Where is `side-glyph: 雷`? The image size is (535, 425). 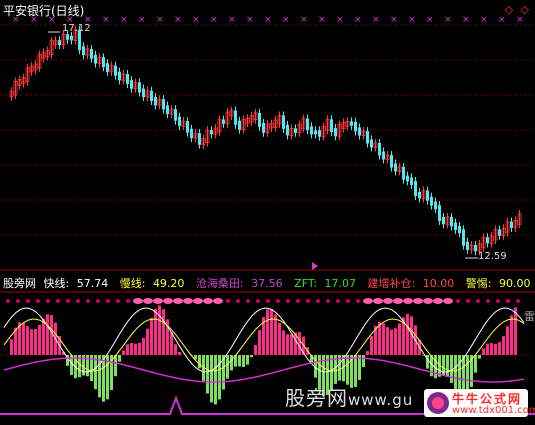
side-glyph: 雷 is located at coordinates (529, 316).